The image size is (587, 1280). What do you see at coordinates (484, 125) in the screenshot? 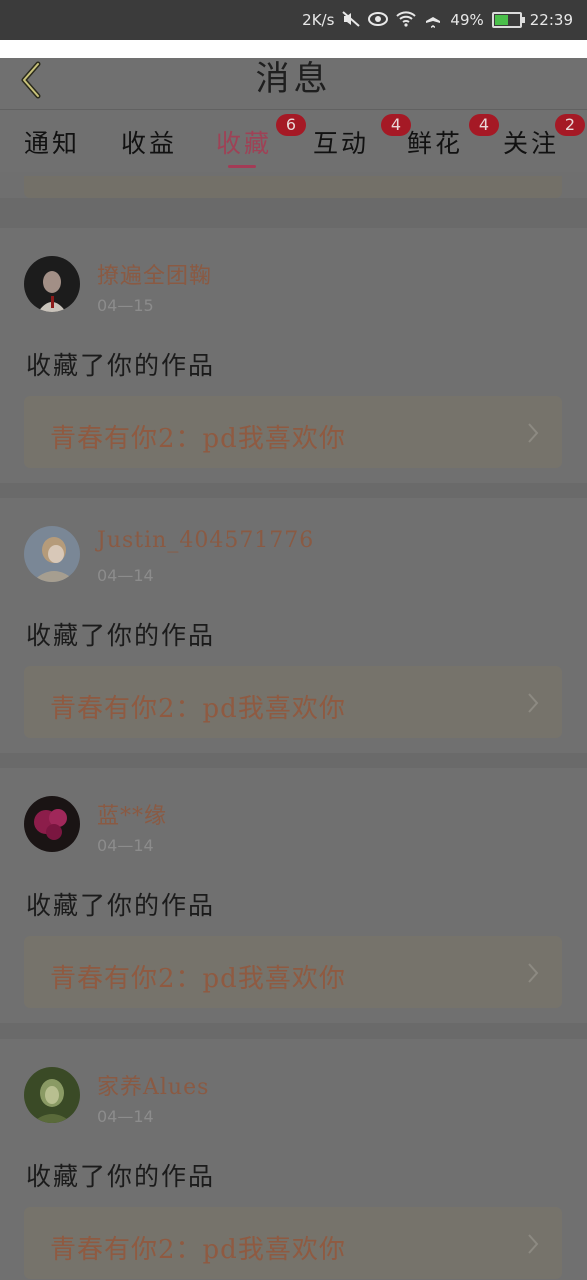
I see `tab-badge: 4` at bounding box center [484, 125].